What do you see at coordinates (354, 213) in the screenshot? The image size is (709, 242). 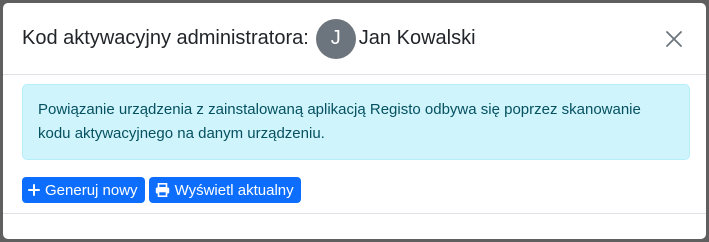 I see `modal-footer-divider` at bounding box center [354, 213].